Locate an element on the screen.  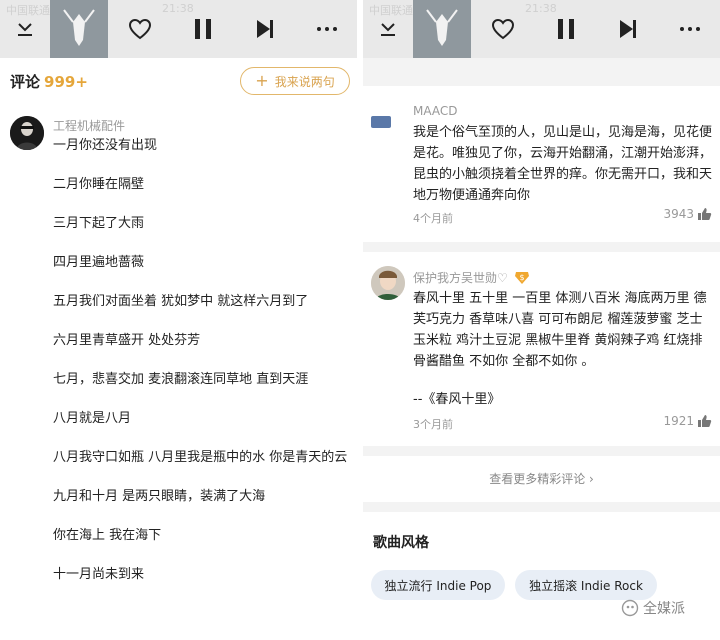
write-comment-label: 我来说两句 is located at coordinates (304, 81).